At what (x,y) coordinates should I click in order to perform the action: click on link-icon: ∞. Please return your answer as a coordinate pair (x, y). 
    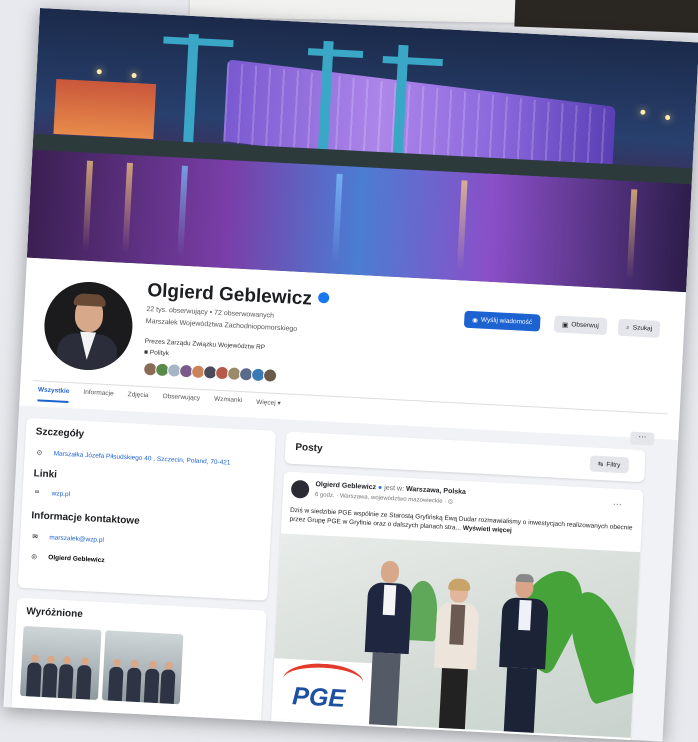
    Looking at the image, I should click on (37, 492).